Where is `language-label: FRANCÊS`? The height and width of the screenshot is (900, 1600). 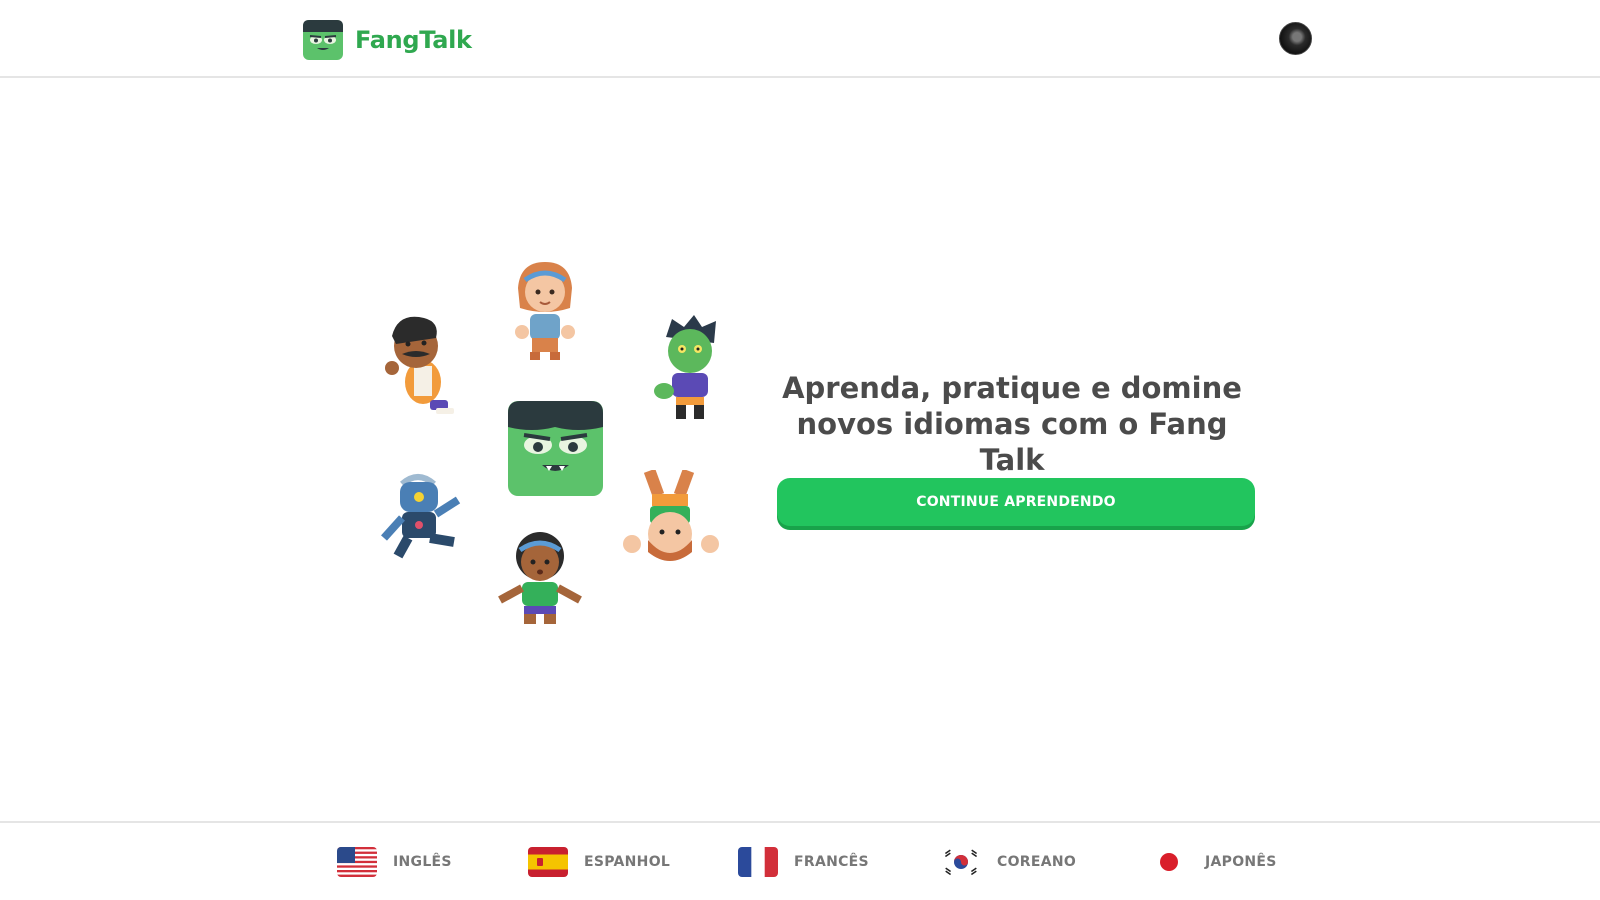
language-label: FRANCÊS is located at coordinates (831, 862).